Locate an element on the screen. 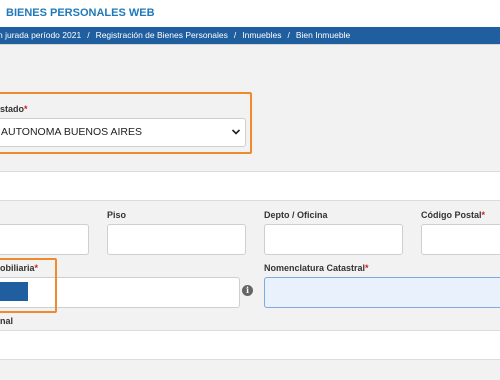  nomenclatura-label: Nomenclatura Catastral* is located at coordinates (316, 268).